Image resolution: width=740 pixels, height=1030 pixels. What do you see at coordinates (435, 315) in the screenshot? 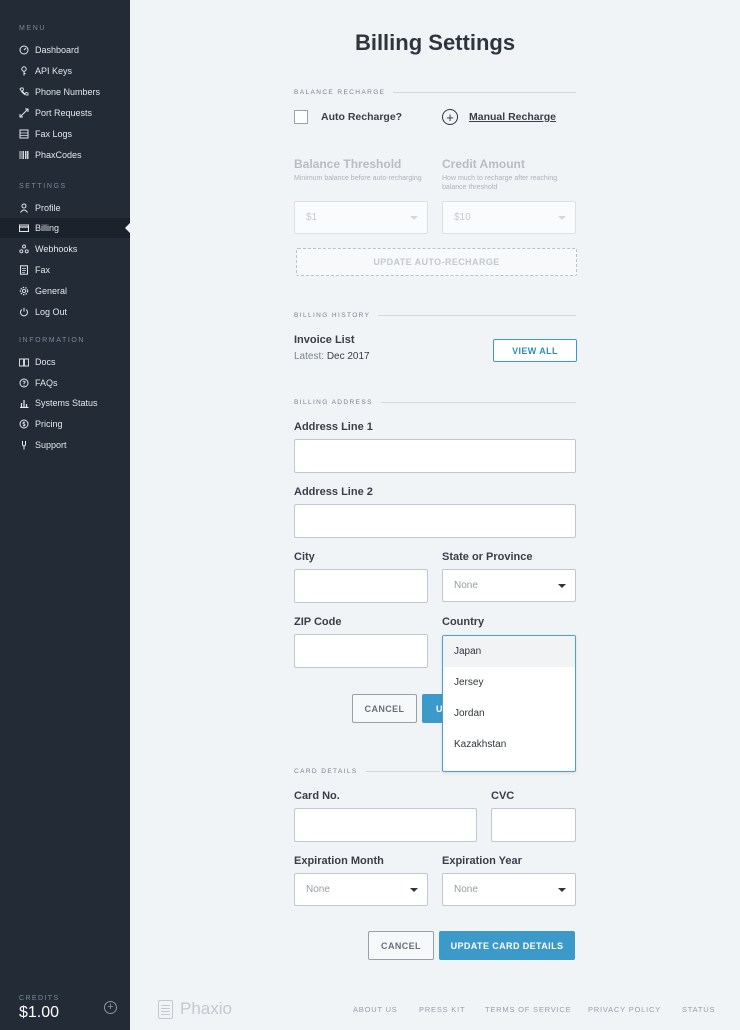
I see `section-billing-history: BILLING HISTORY` at bounding box center [435, 315].